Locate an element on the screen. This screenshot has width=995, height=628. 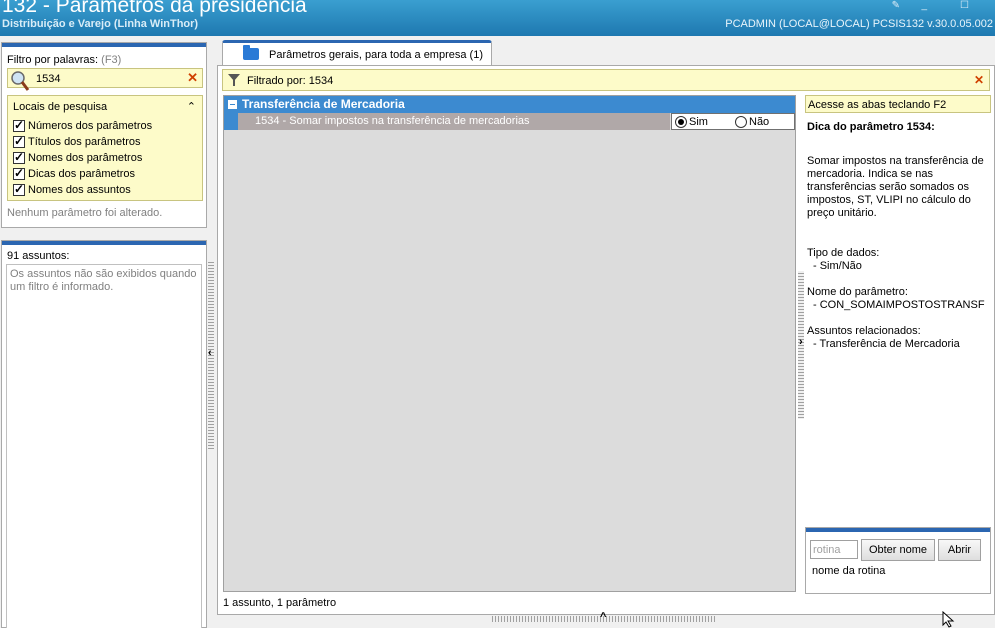
rotina-panel: Obter nome Abrir nome da rotina is located at coordinates (898, 560).